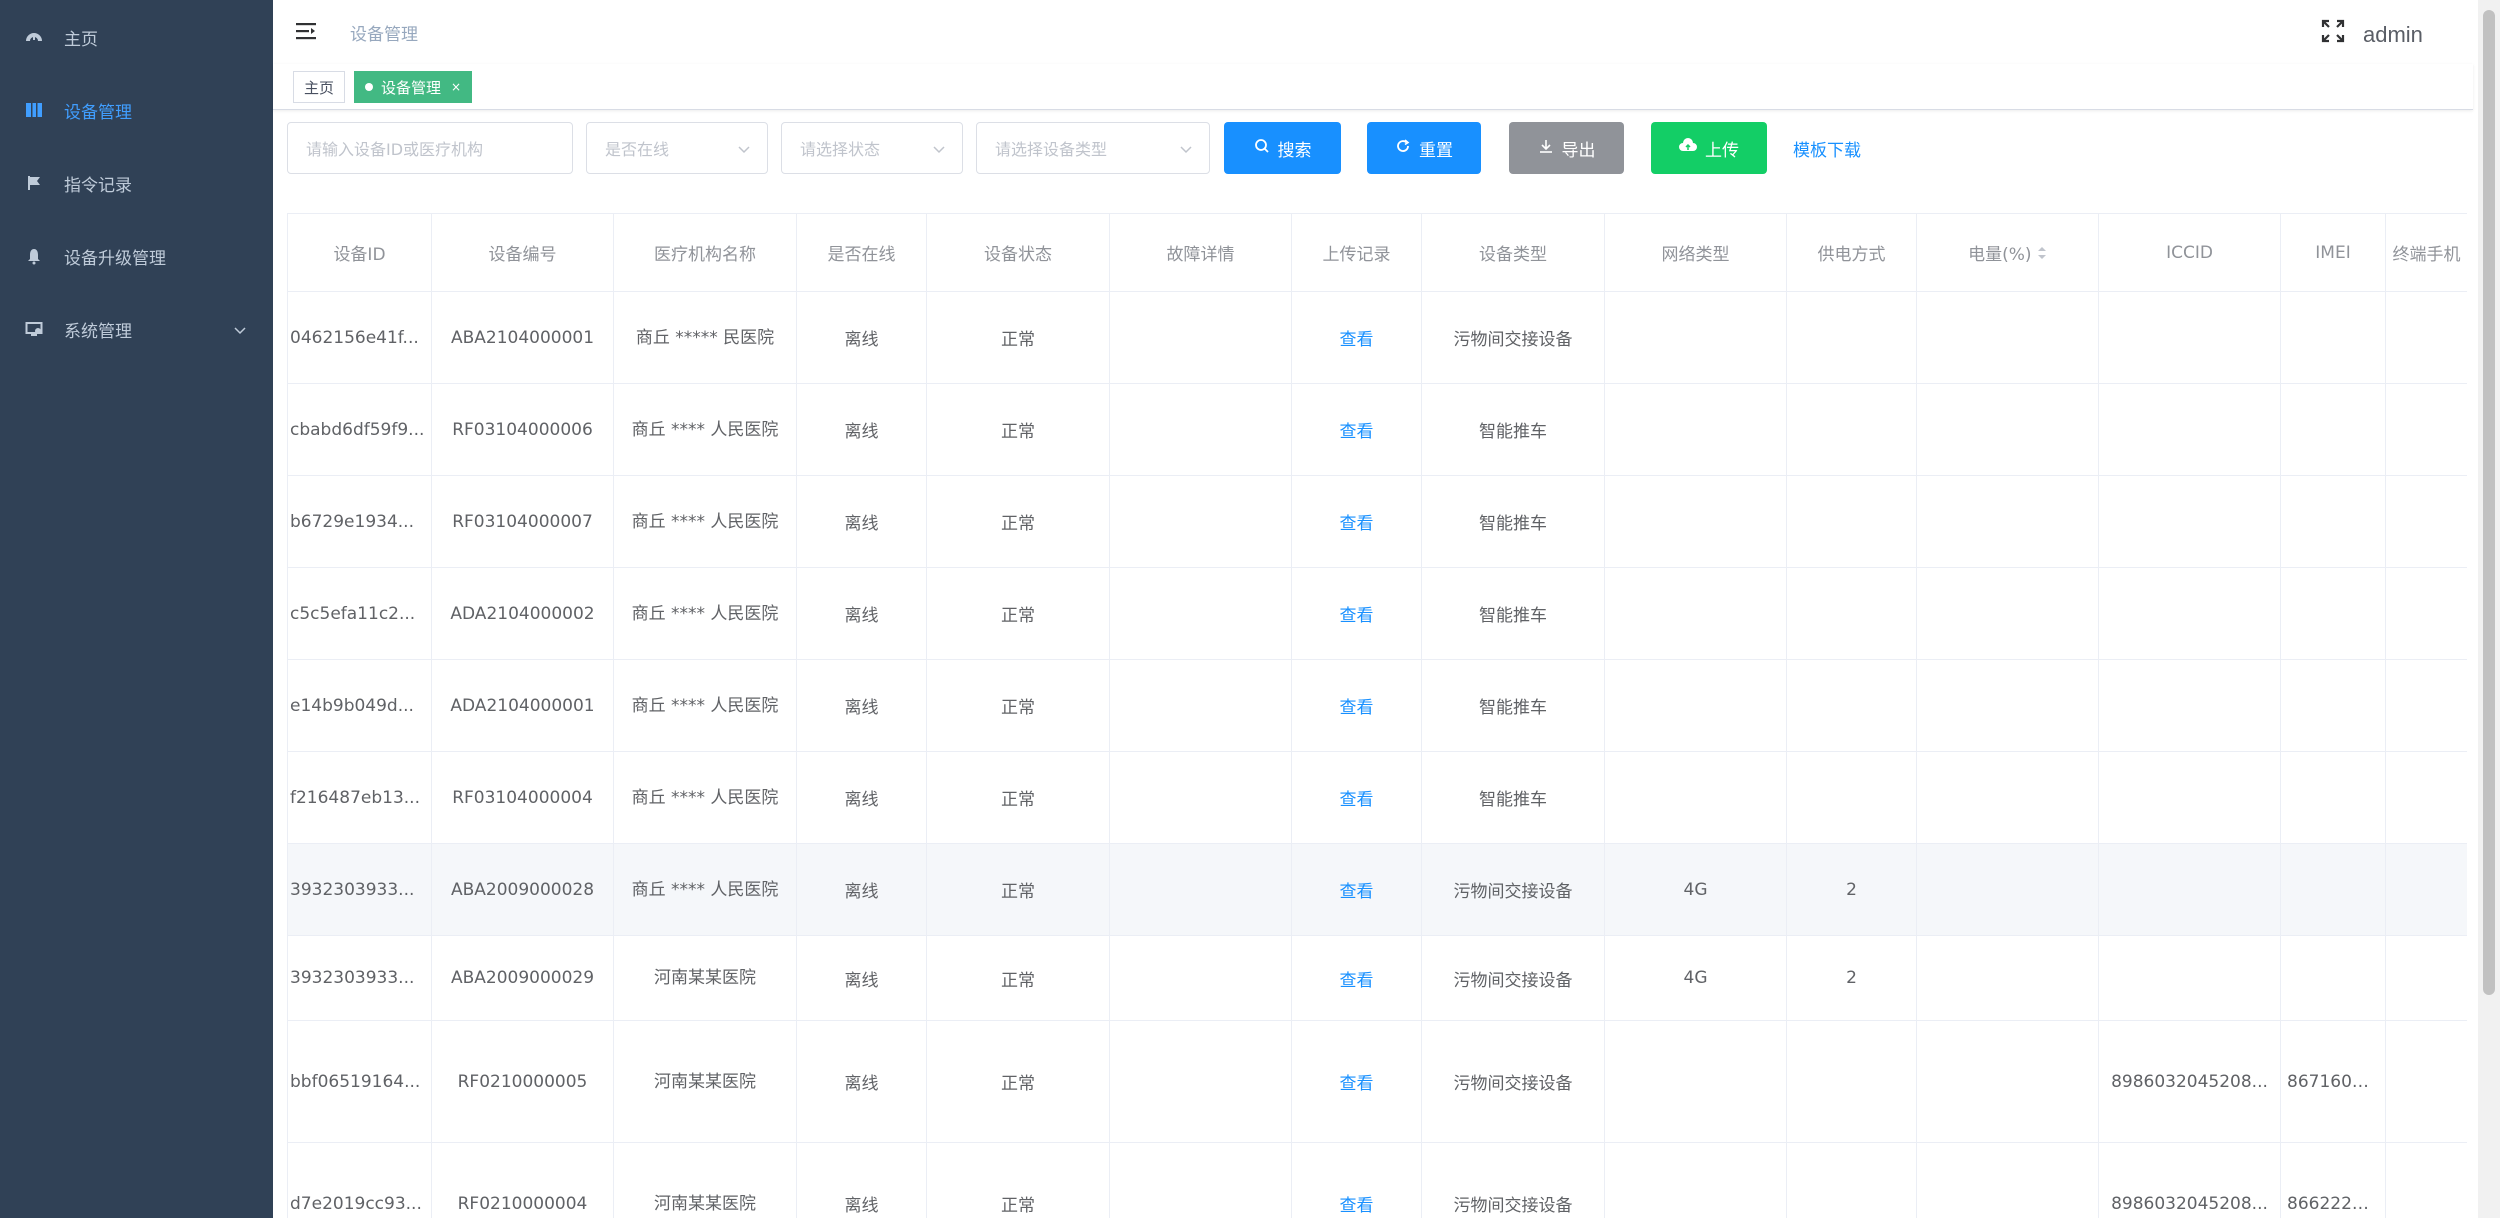  What do you see at coordinates (2393, 35) in the screenshot?
I see `username: admin` at bounding box center [2393, 35].